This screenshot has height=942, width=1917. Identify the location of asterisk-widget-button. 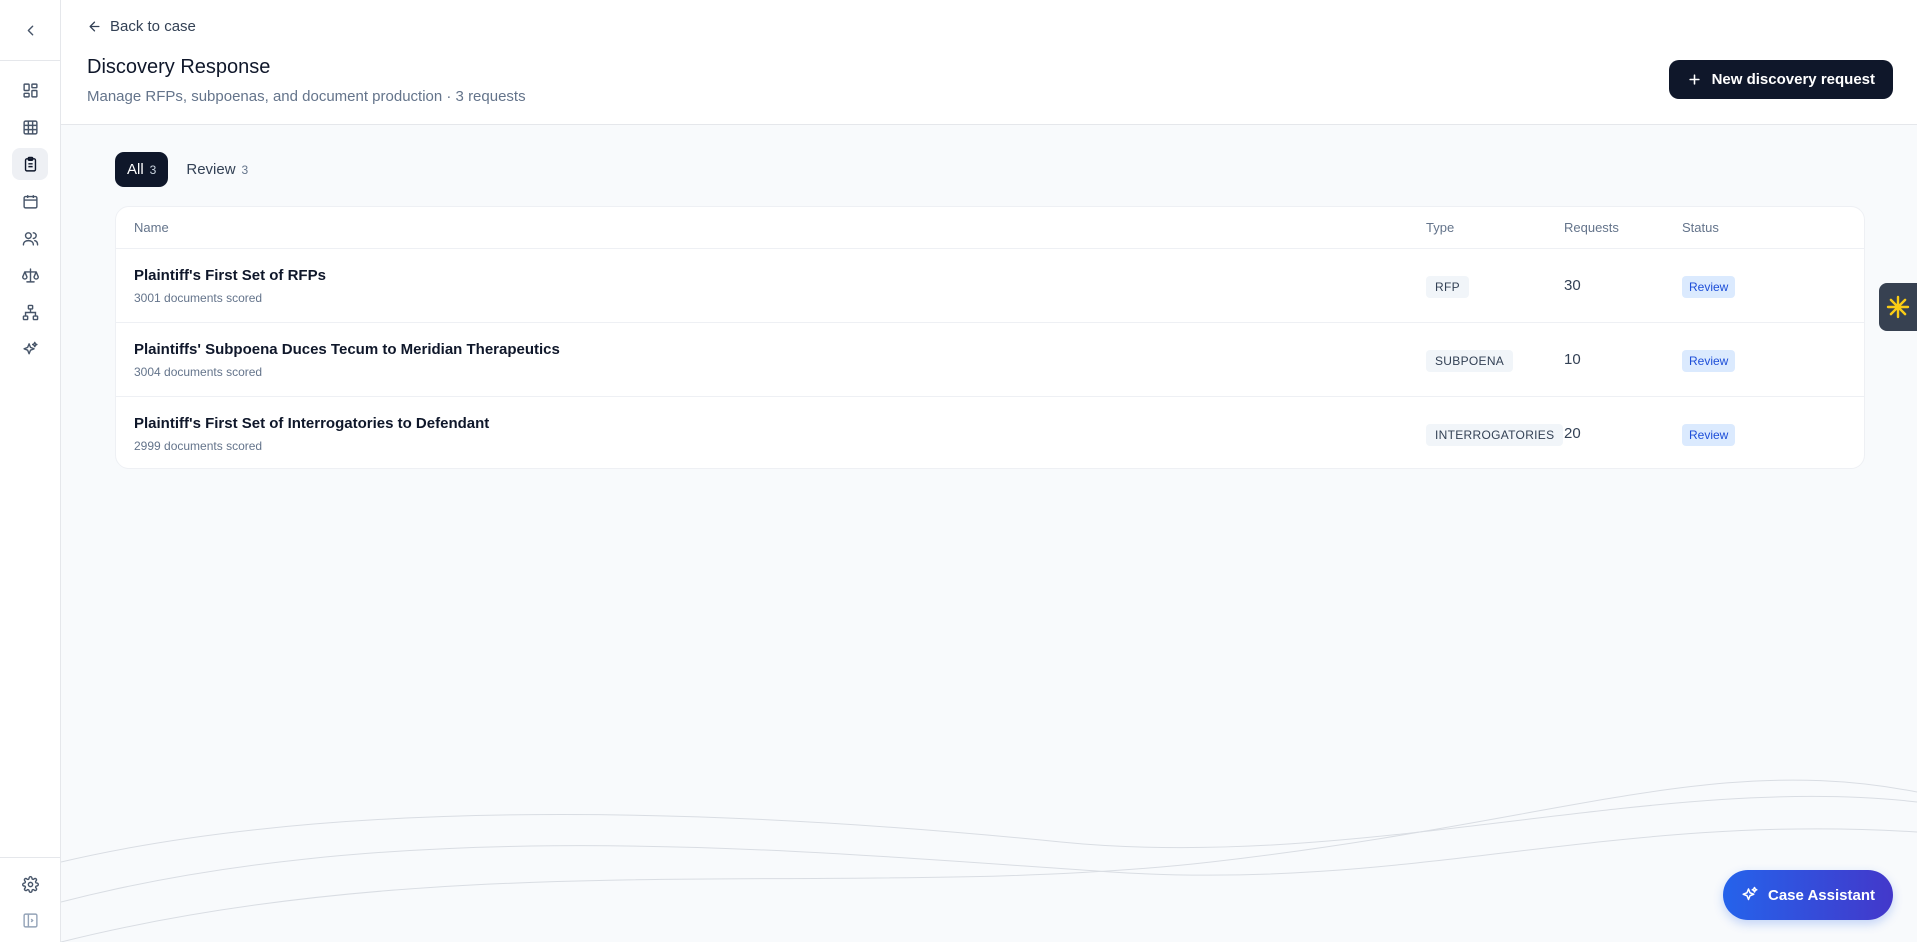
(1898, 307).